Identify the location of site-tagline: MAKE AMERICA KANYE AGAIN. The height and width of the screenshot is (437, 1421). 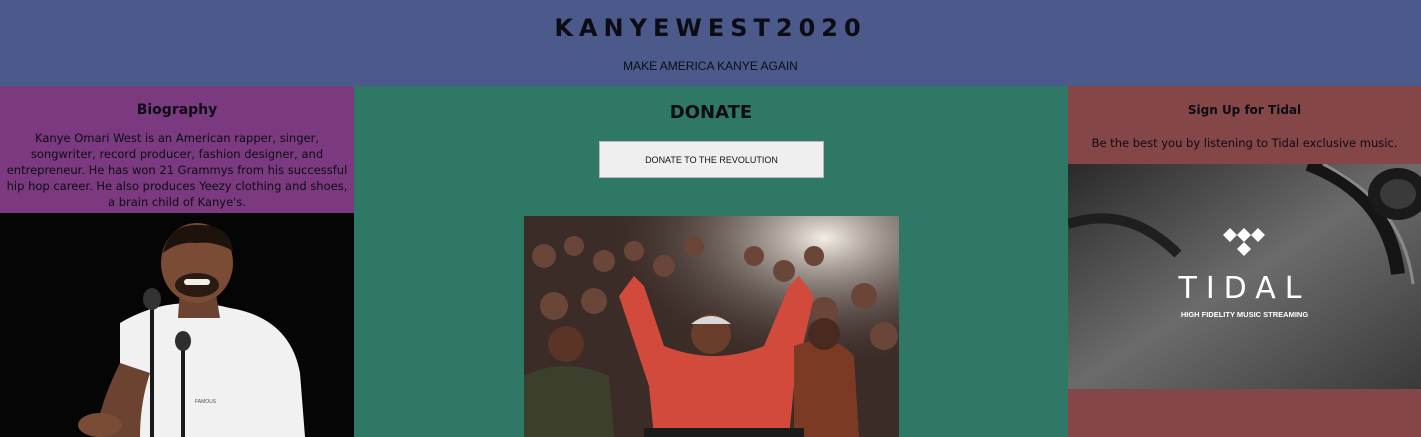
(710, 66).